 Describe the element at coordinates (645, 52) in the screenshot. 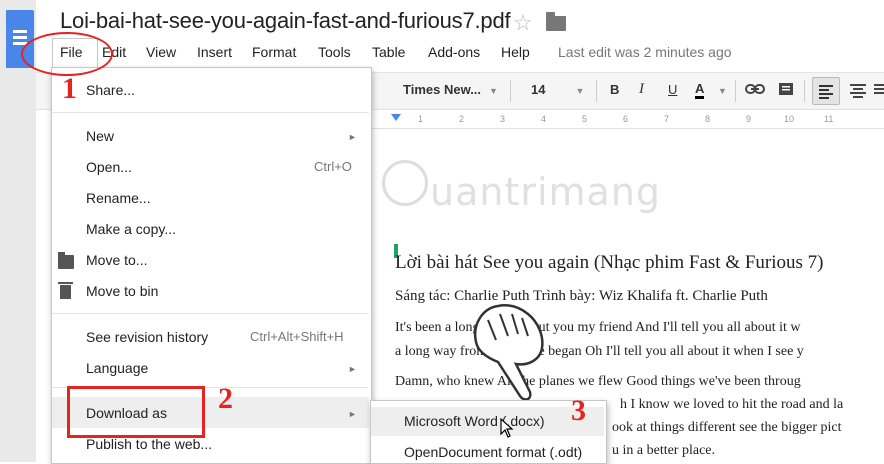

I see `last-edit-status: Last edit was 2 minutes ago` at that location.